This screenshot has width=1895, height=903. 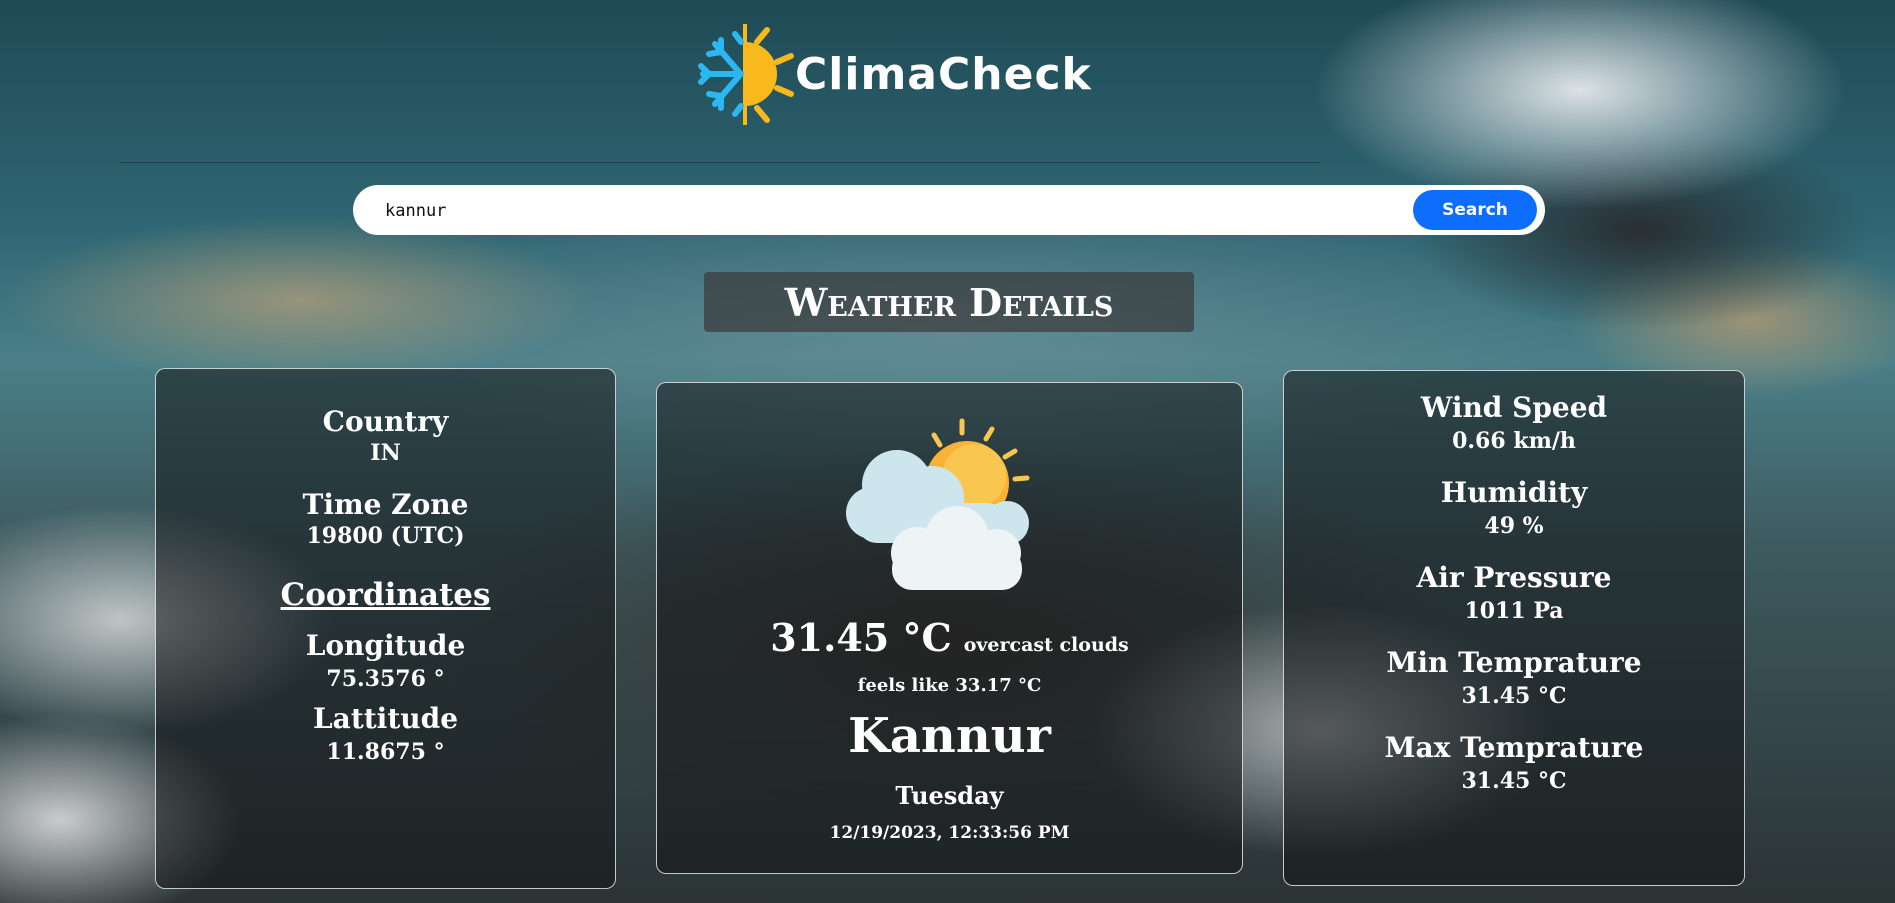 What do you see at coordinates (385, 645) in the screenshot?
I see `longitude-label: Longitude` at bounding box center [385, 645].